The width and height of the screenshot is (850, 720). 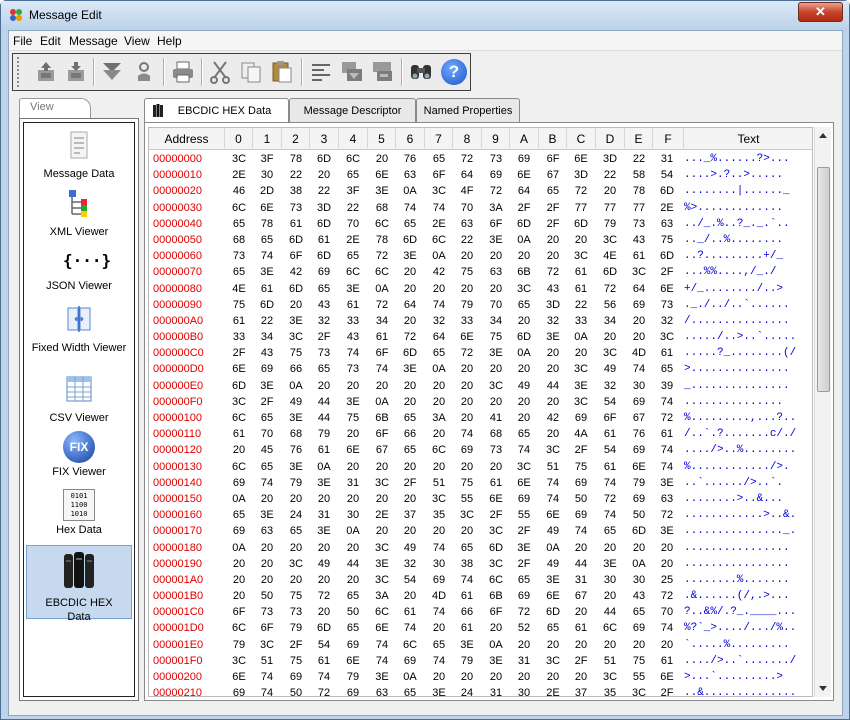 What do you see at coordinates (467, 175) in the screenshot?
I see `hex-byte-cell: 64` at bounding box center [467, 175].